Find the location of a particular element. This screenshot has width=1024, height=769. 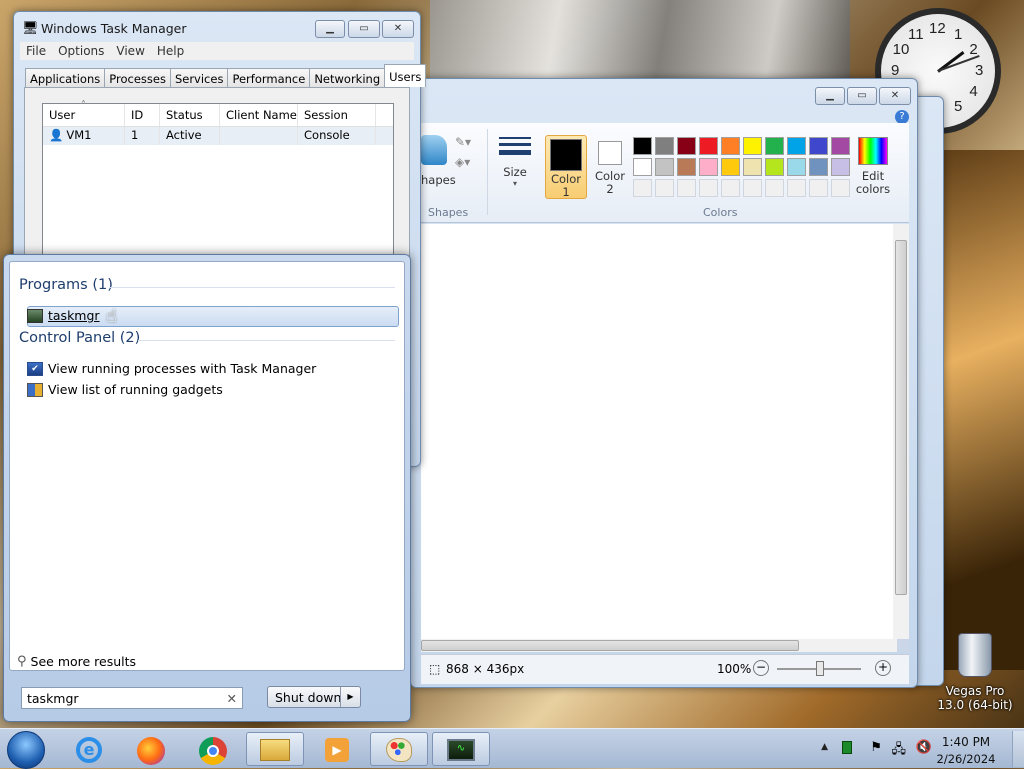

start-button is located at coordinates (26, 750).